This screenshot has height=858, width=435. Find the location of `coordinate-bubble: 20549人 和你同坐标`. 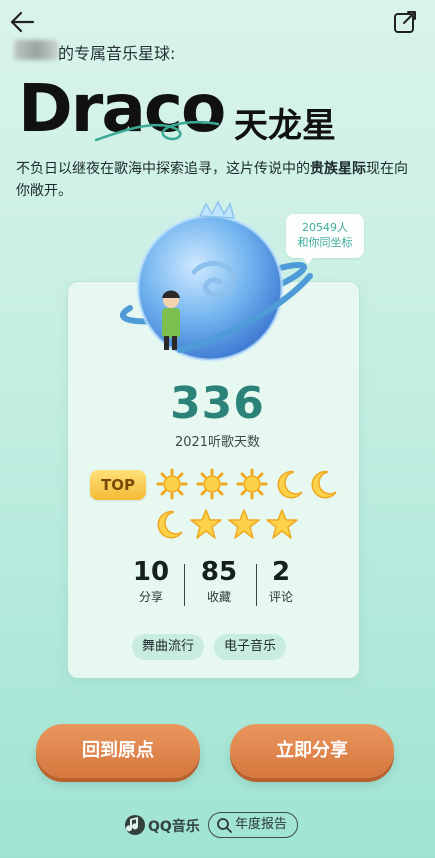

coordinate-bubble: 20549人 和你同坐标 is located at coordinates (325, 239).